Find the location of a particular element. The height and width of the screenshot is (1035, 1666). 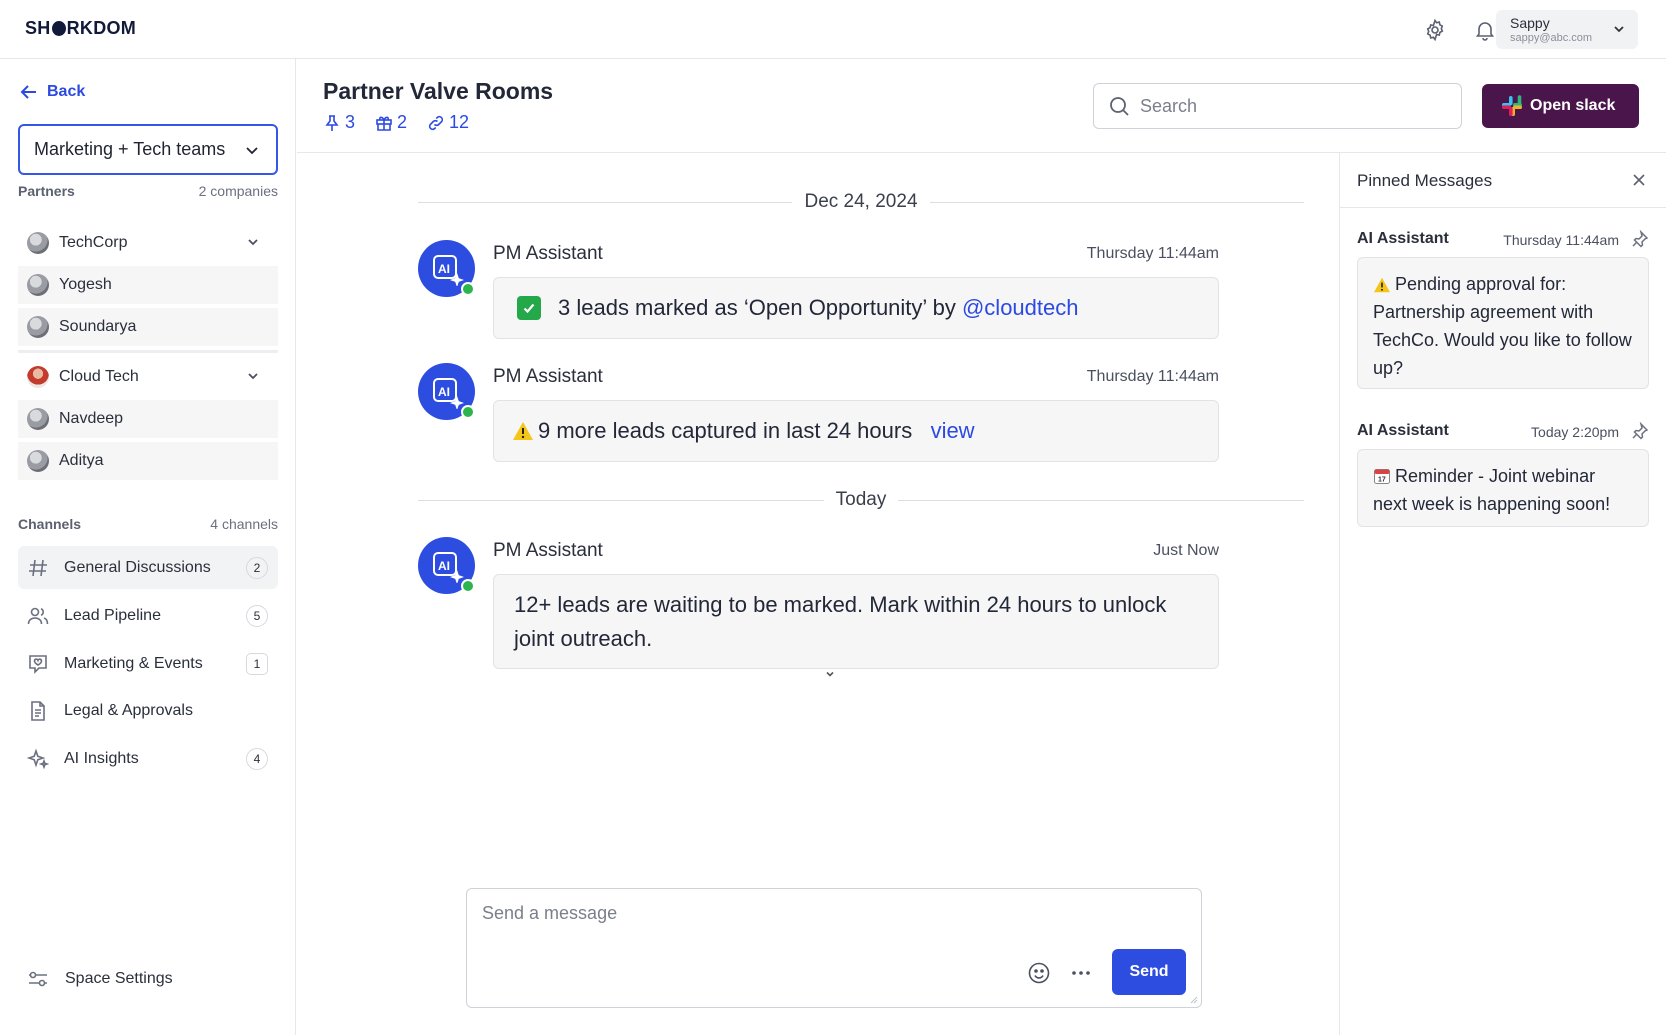

channel-label: General Discussions is located at coordinates (137, 567).